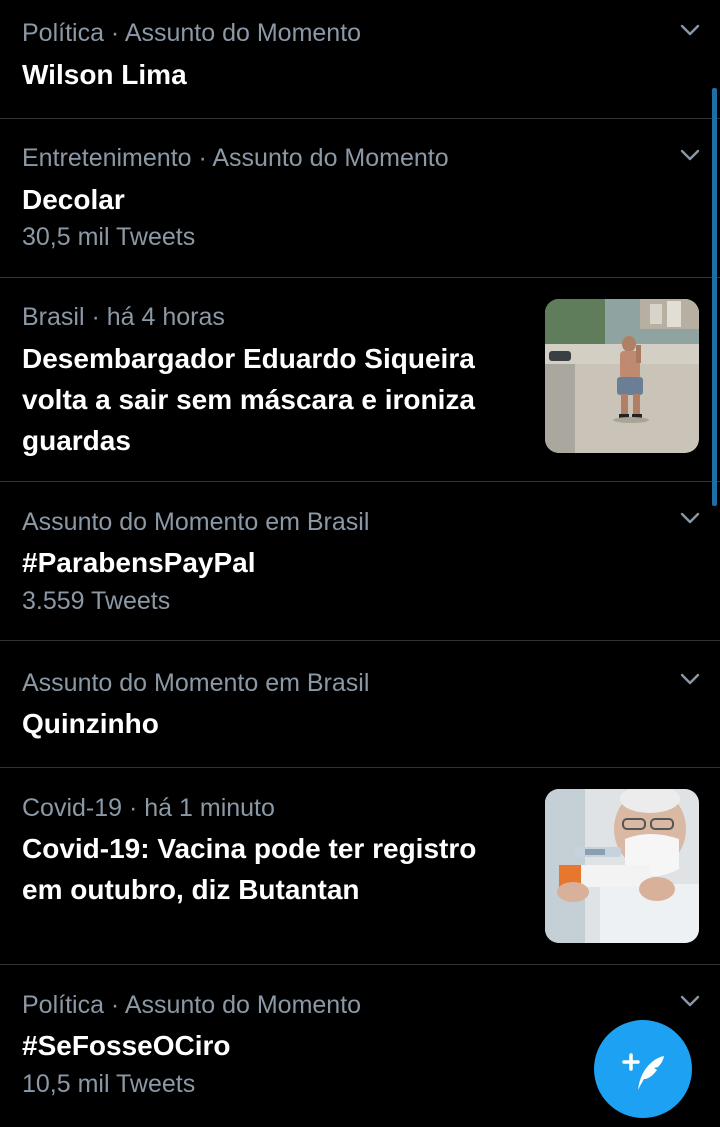 This screenshot has height=1127, width=720. Describe the element at coordinates (104, 74) in the screenshot. I see `trend-title: Wilson Lima` at that location.